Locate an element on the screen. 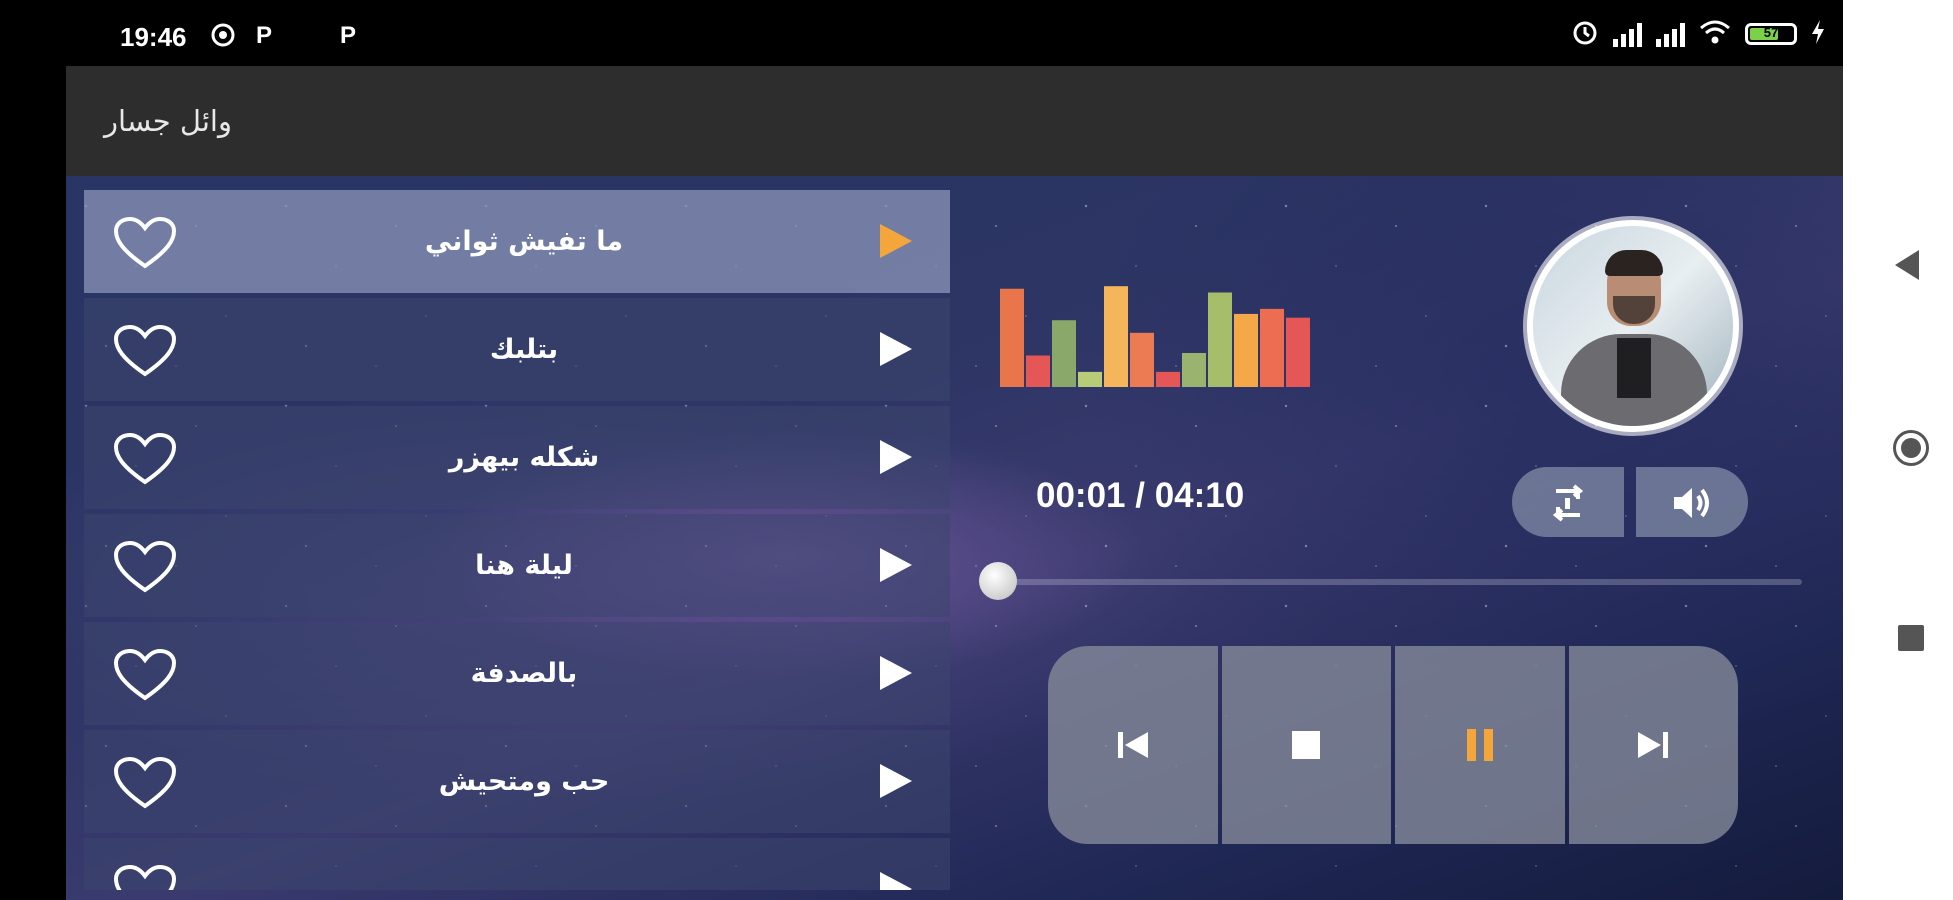 The width and height of the screenshot is (1953, 900). pause-button is located at coordinates (1480, 745).